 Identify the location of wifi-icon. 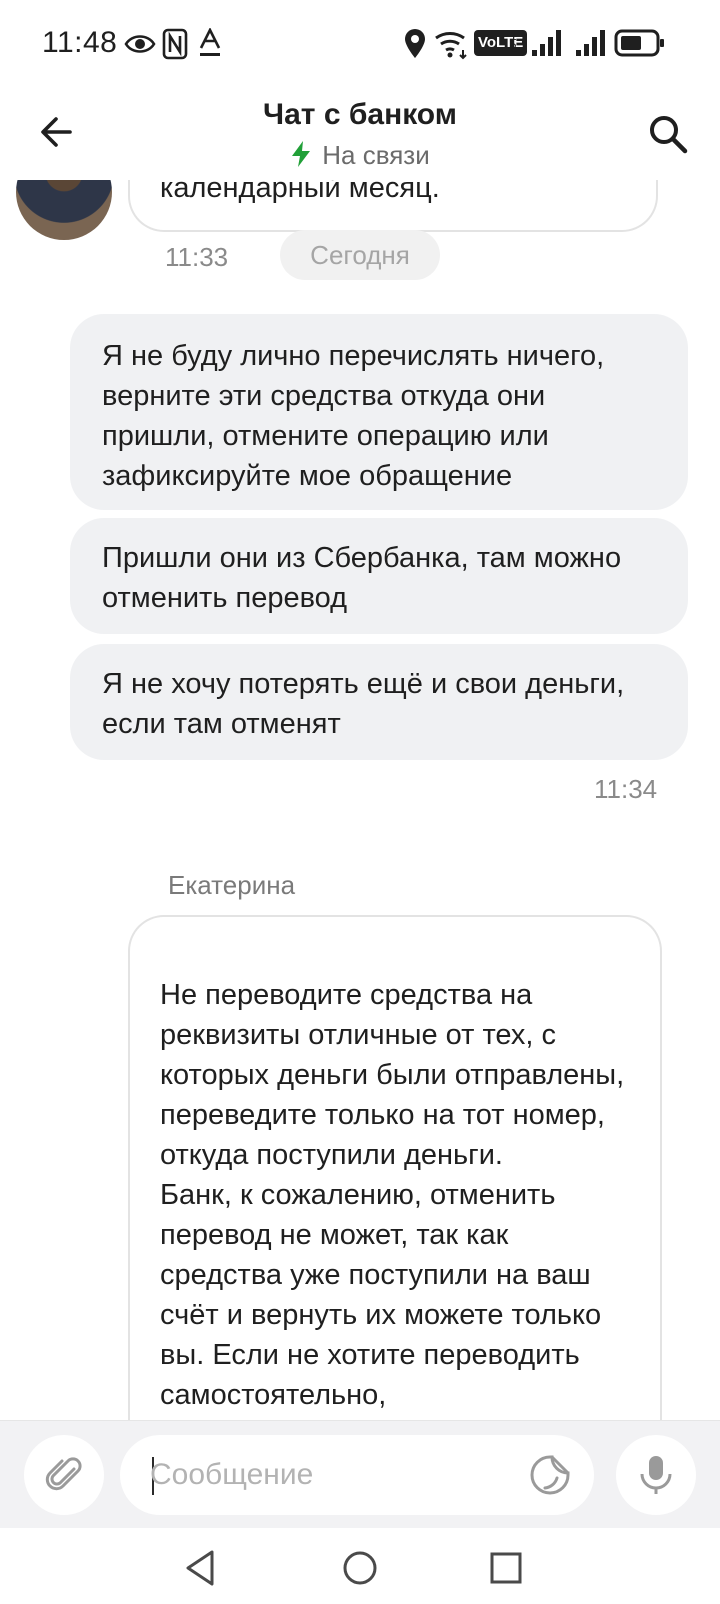
(451, 45).